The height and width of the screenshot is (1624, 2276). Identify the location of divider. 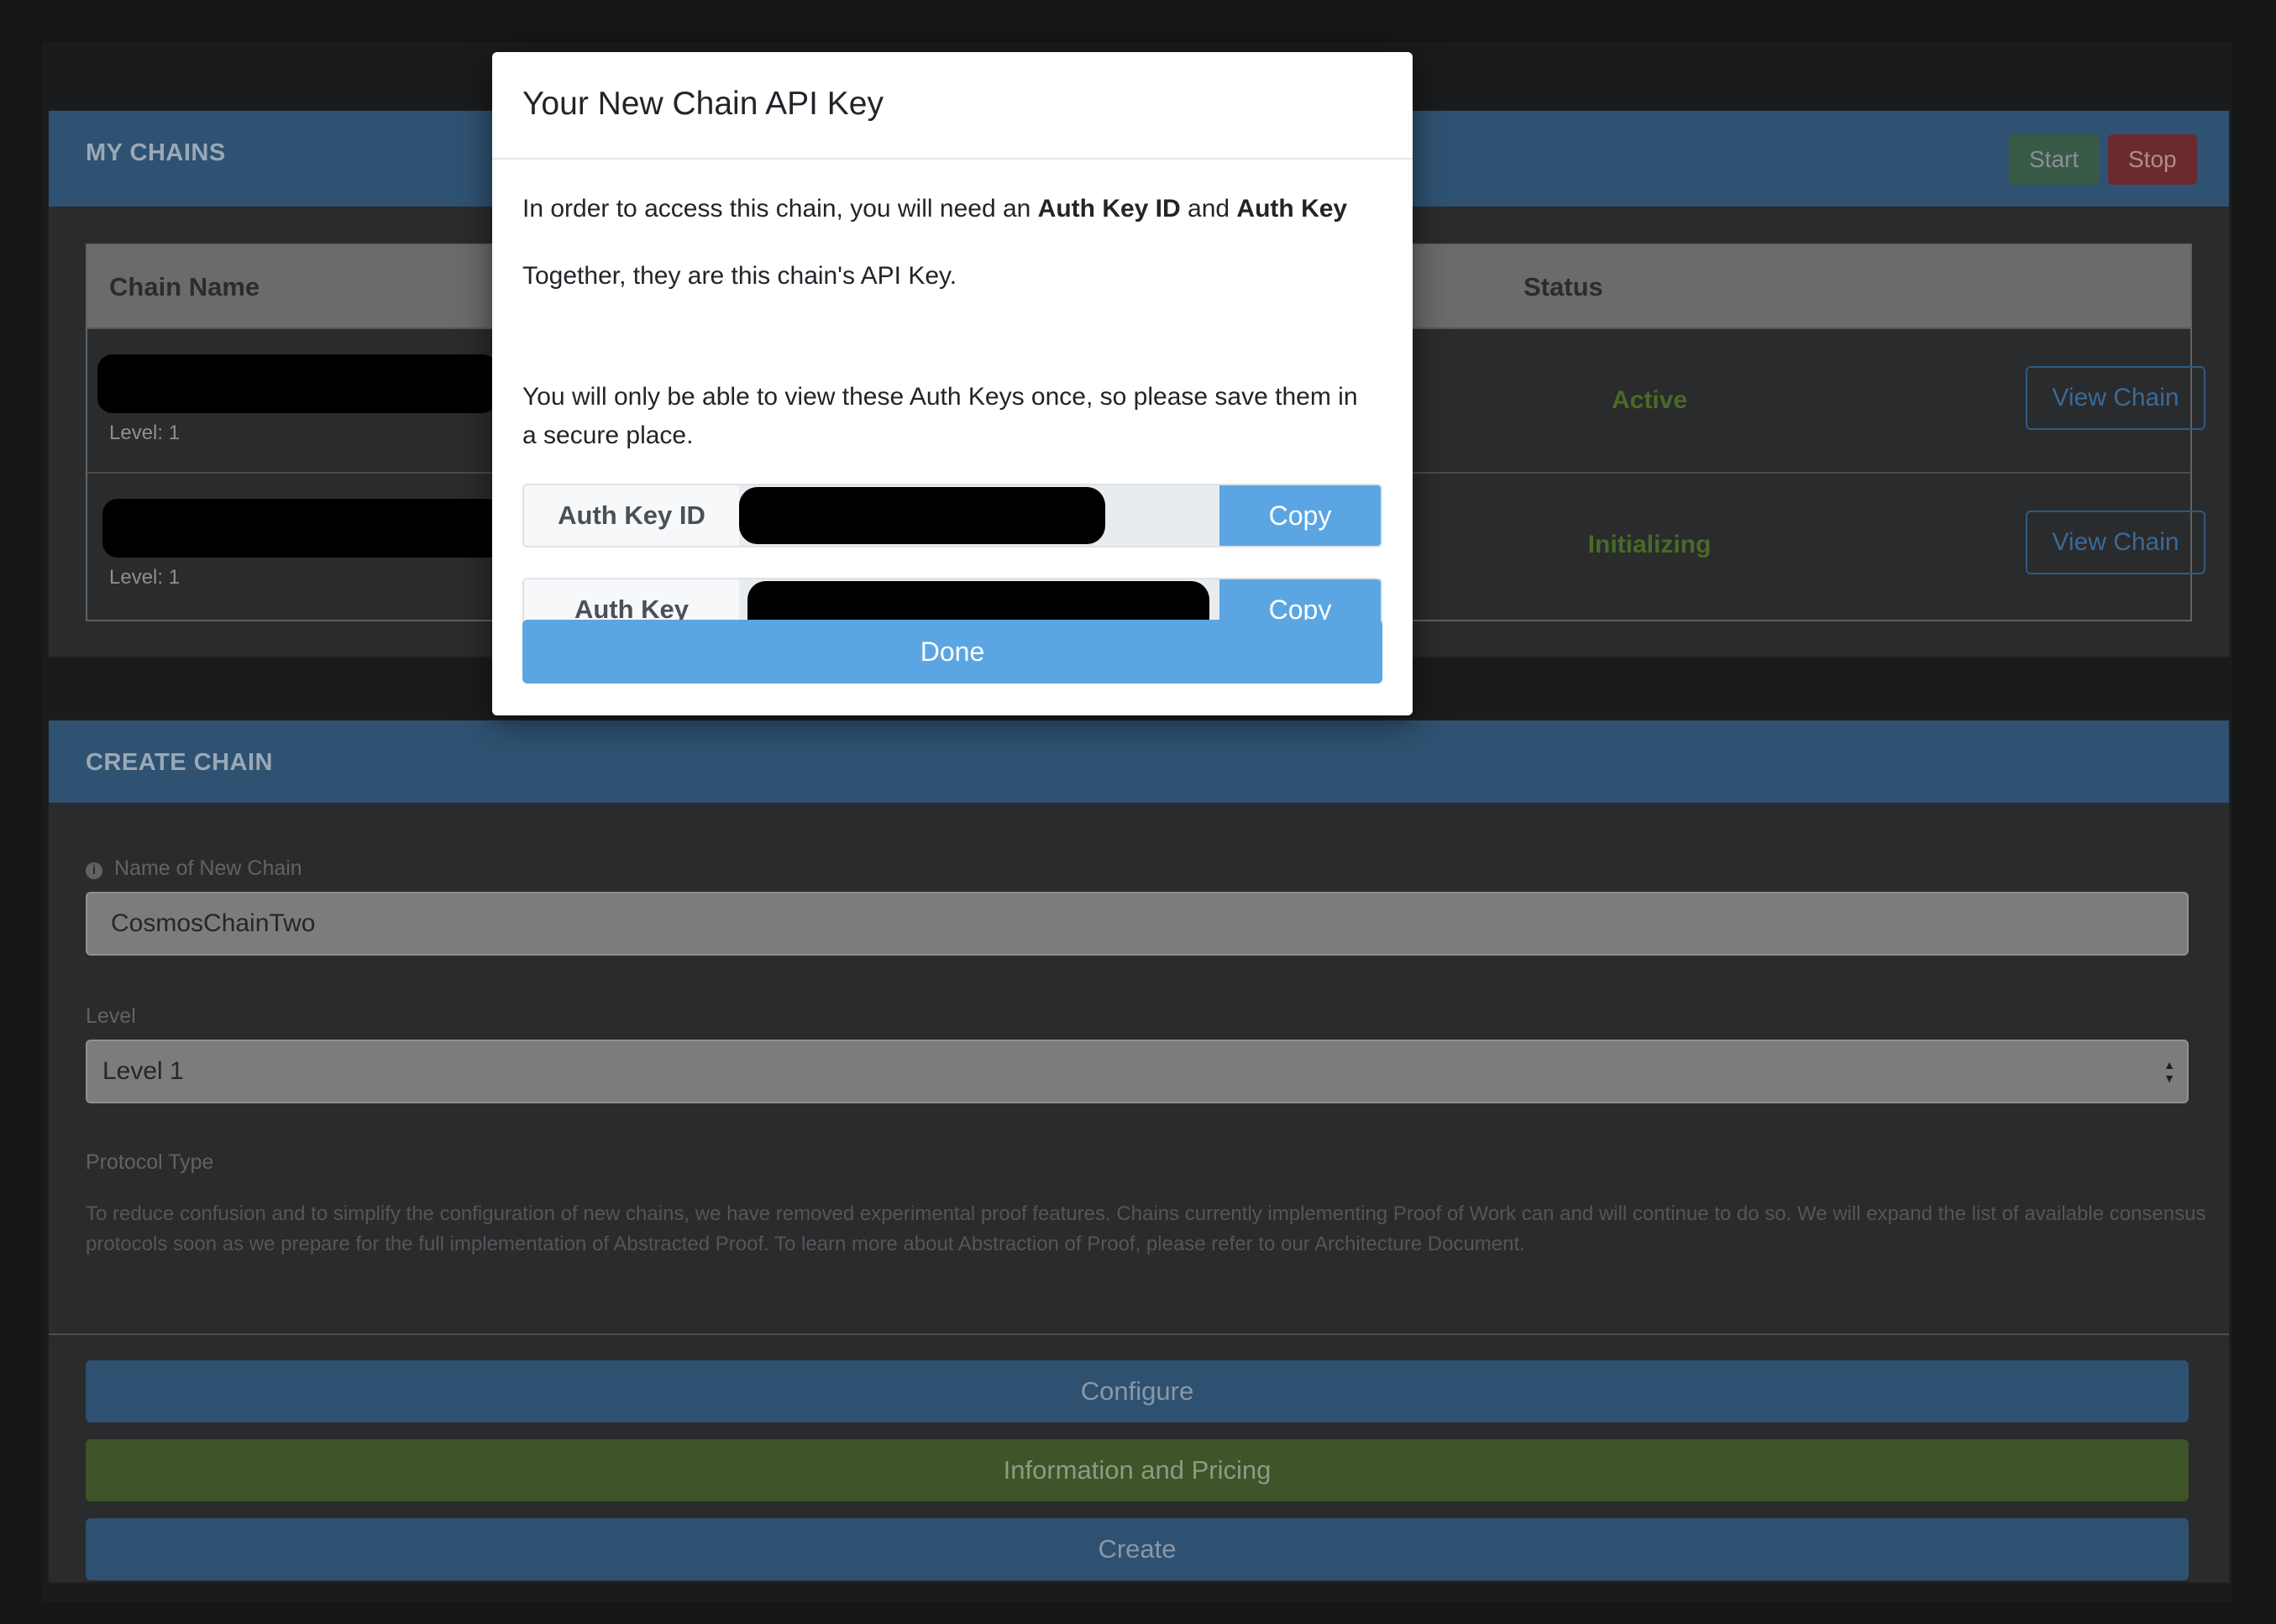
(1139, 1334).